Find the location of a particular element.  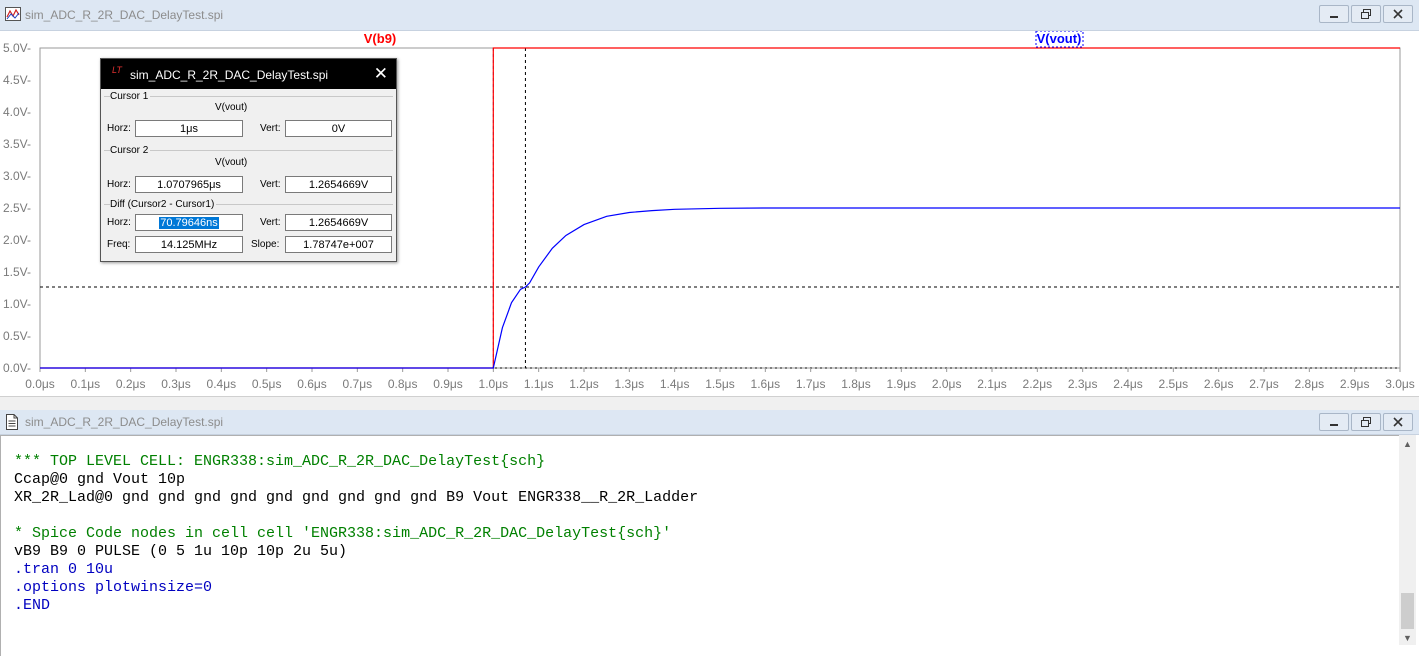

scroll-down-icon: ▼ is located at coordinates (1407, 638).